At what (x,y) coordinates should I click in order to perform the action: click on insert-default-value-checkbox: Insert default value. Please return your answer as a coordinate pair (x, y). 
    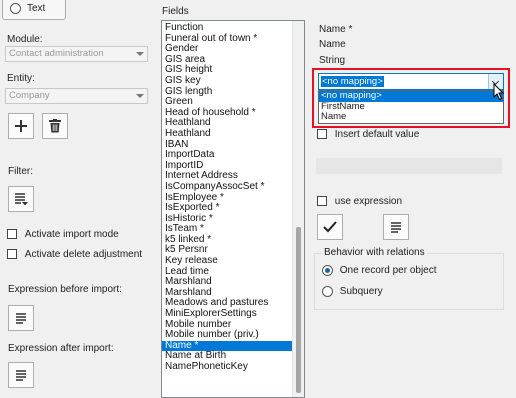
    Looking at the image, I should click on (368, 134).